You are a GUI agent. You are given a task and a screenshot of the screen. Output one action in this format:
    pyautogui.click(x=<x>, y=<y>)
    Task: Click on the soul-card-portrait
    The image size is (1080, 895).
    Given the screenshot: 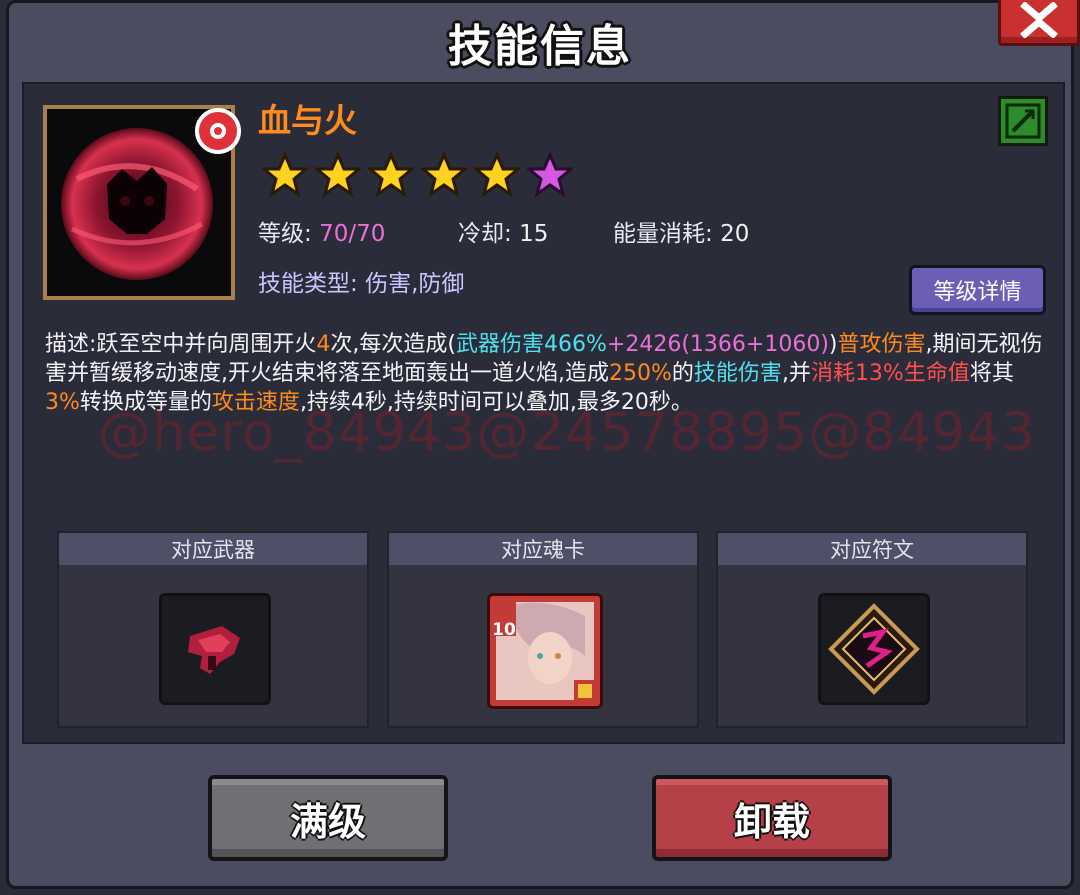 What is the action you would take?
    pyautogui.click(x=545, y=651)
    